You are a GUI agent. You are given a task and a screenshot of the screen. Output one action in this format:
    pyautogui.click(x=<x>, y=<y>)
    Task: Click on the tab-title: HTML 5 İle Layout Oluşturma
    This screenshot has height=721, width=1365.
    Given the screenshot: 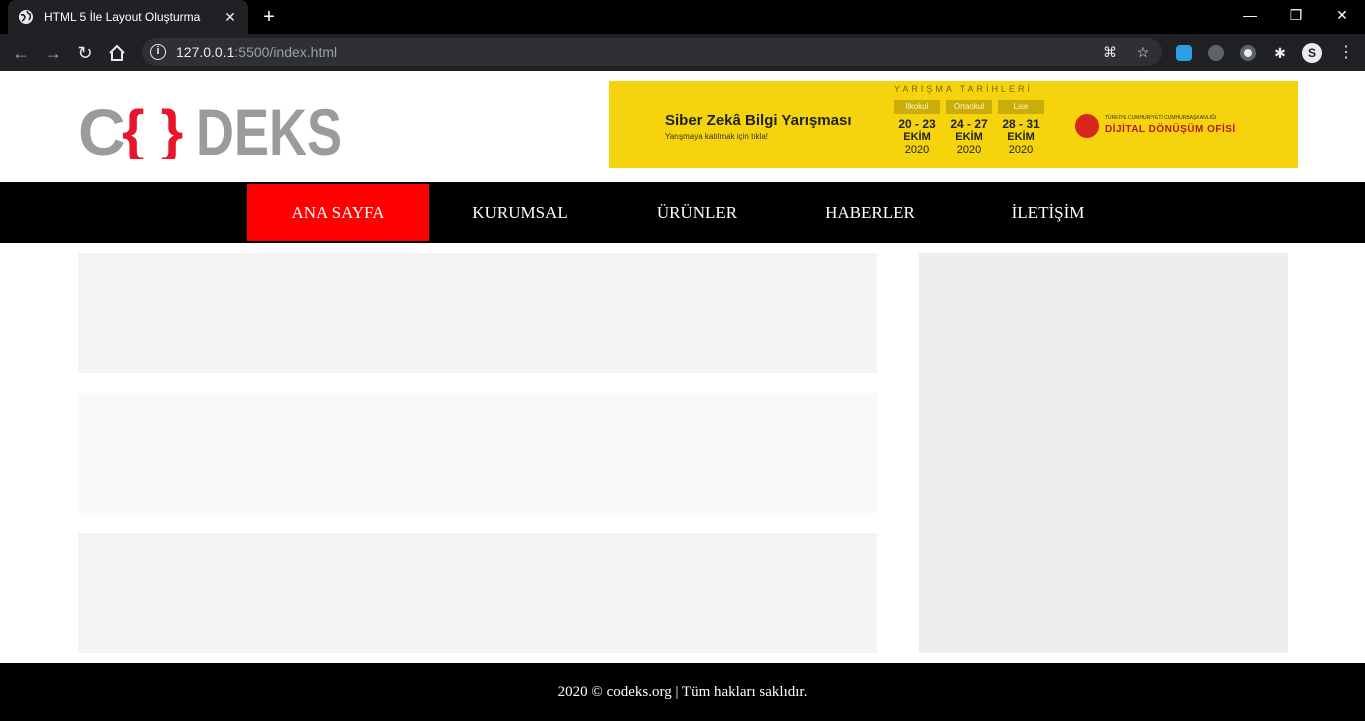 What is the action you would take?
    pyautogui.click(x=122, y=17)
    